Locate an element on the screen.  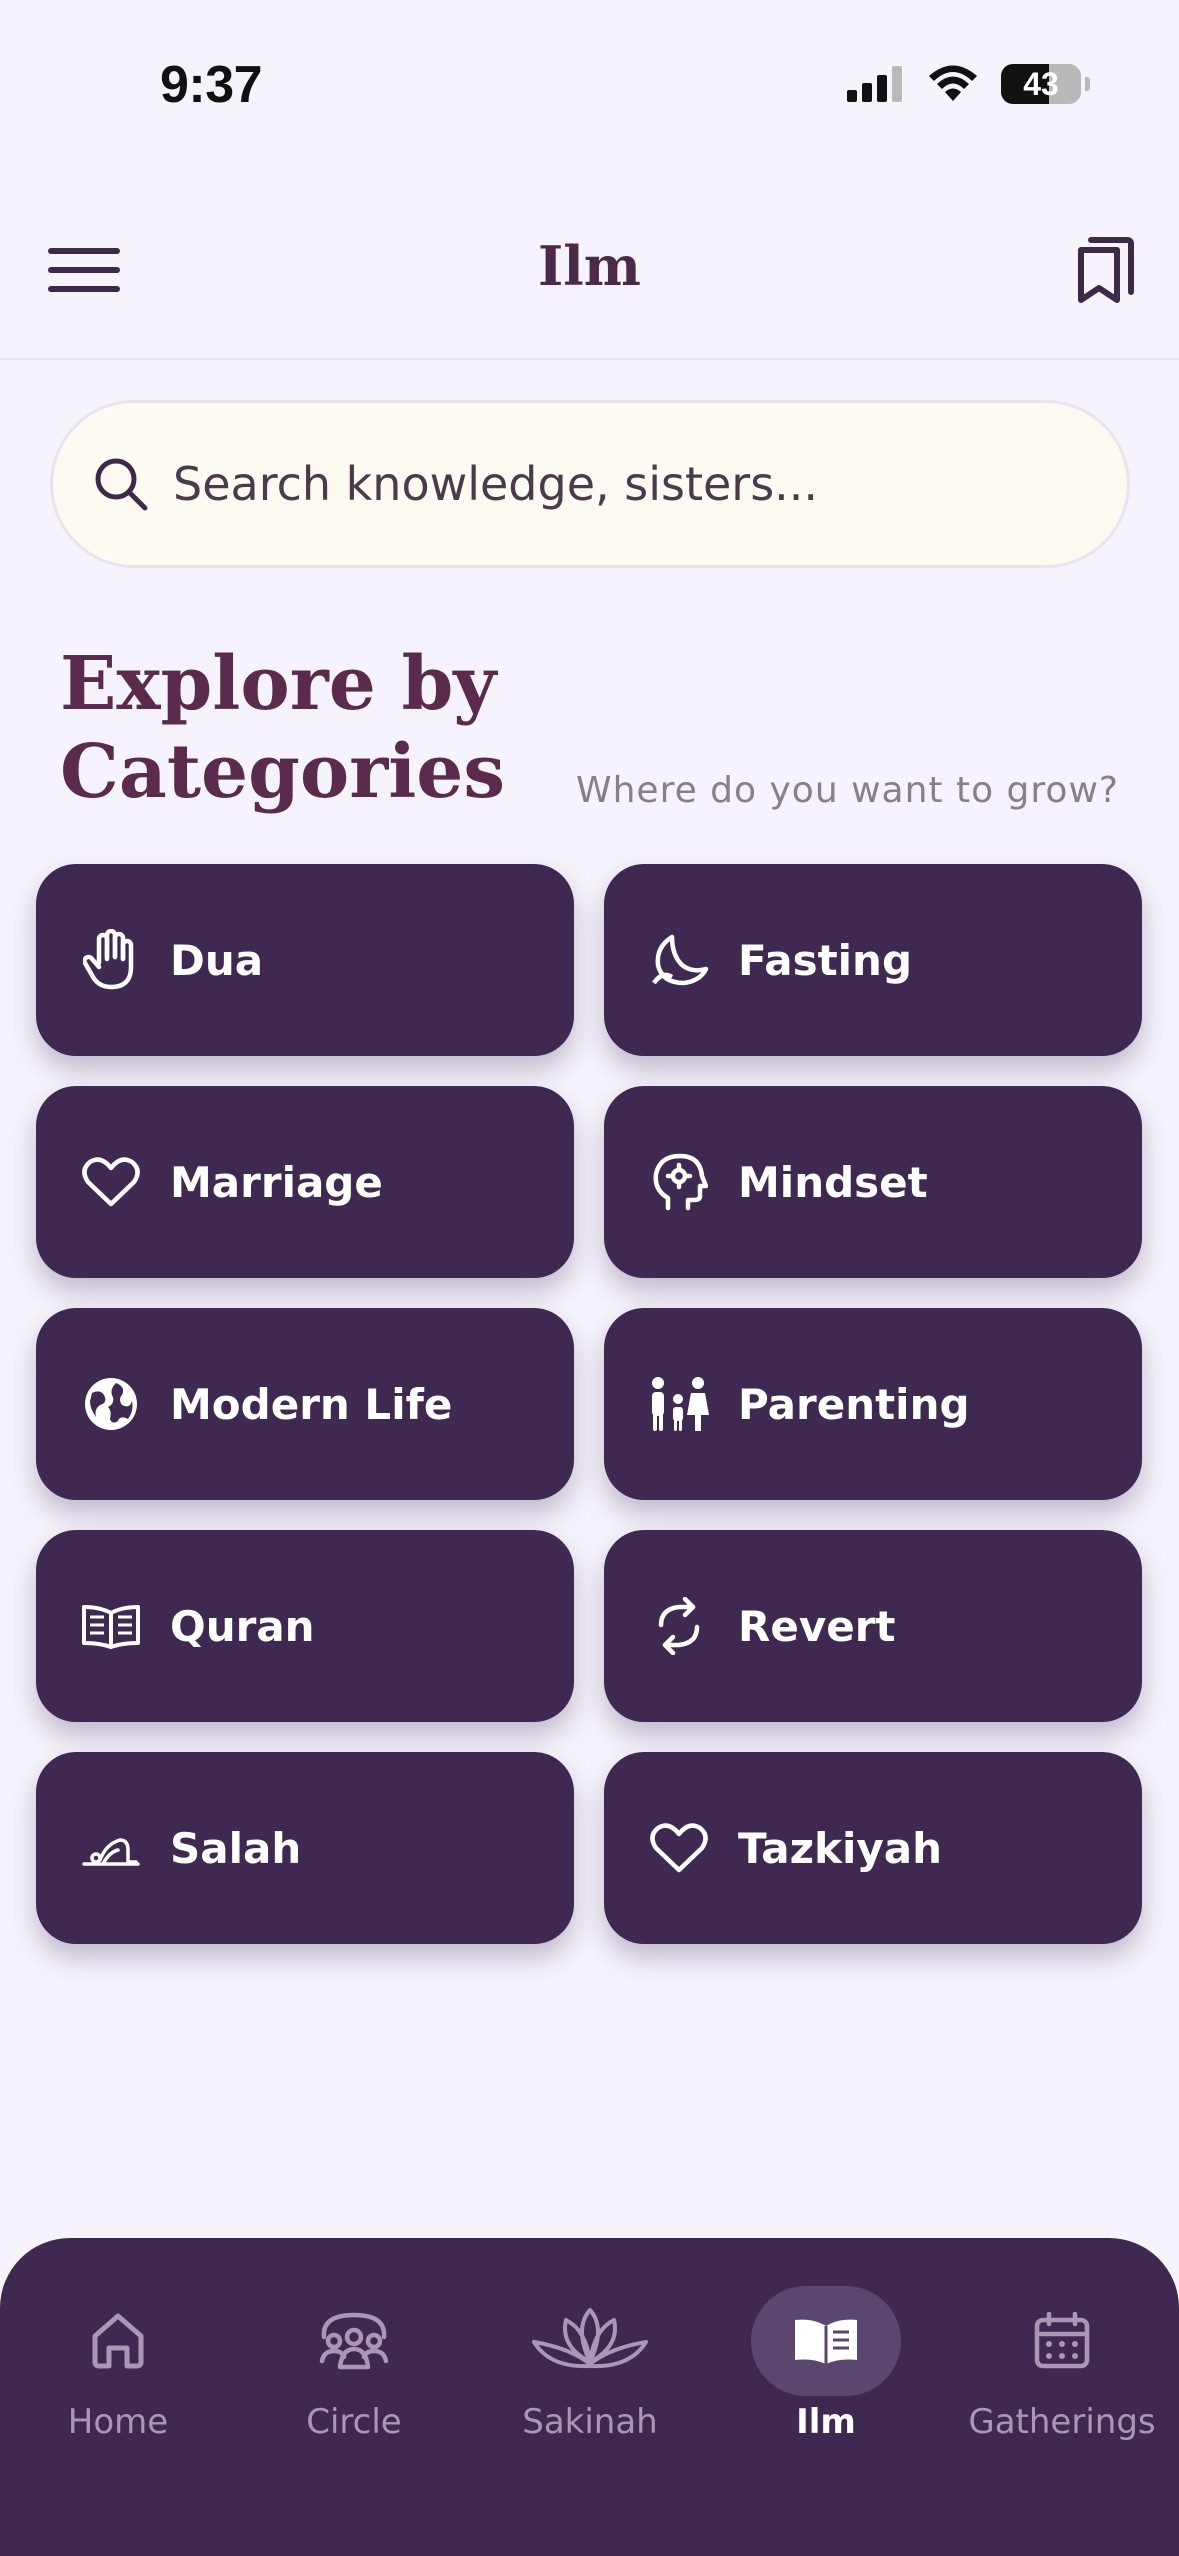
status-icons: 43 is located at coordinates (968, 84).